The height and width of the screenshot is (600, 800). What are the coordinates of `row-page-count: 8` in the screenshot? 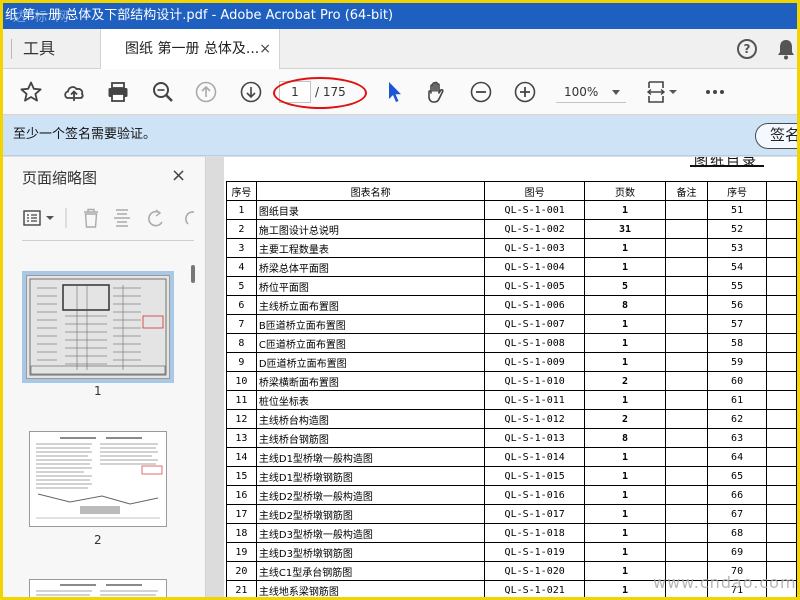 It's located at (625, 438).